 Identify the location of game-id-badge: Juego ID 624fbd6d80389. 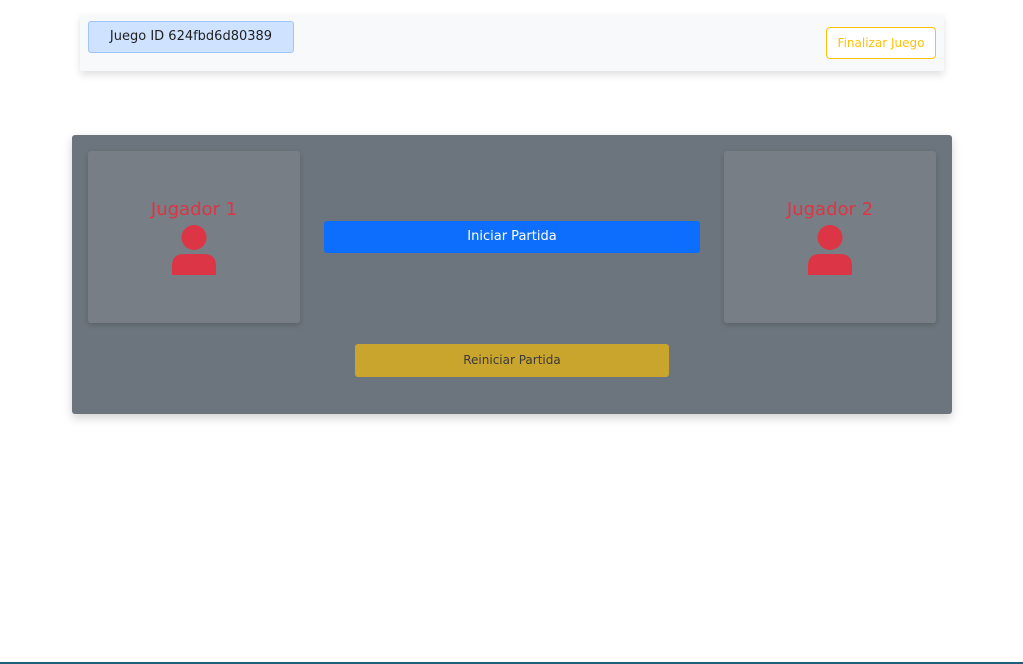
(191, 37).